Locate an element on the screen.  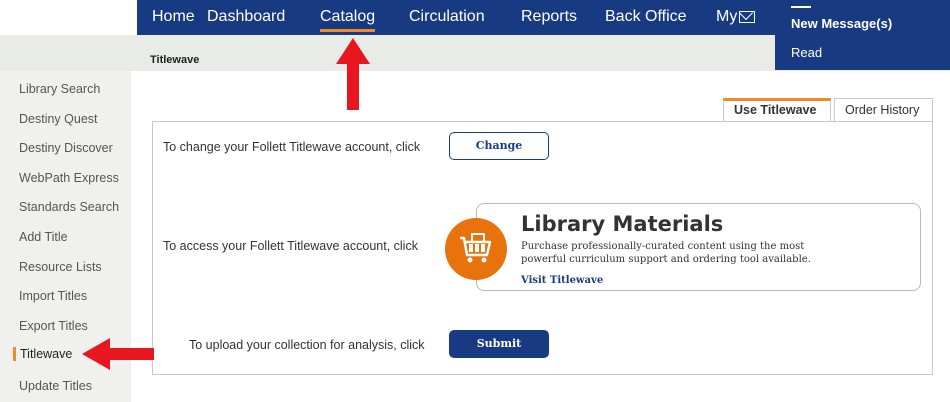
library-materials-title: Library Materials is located at coordinates (622, 224).